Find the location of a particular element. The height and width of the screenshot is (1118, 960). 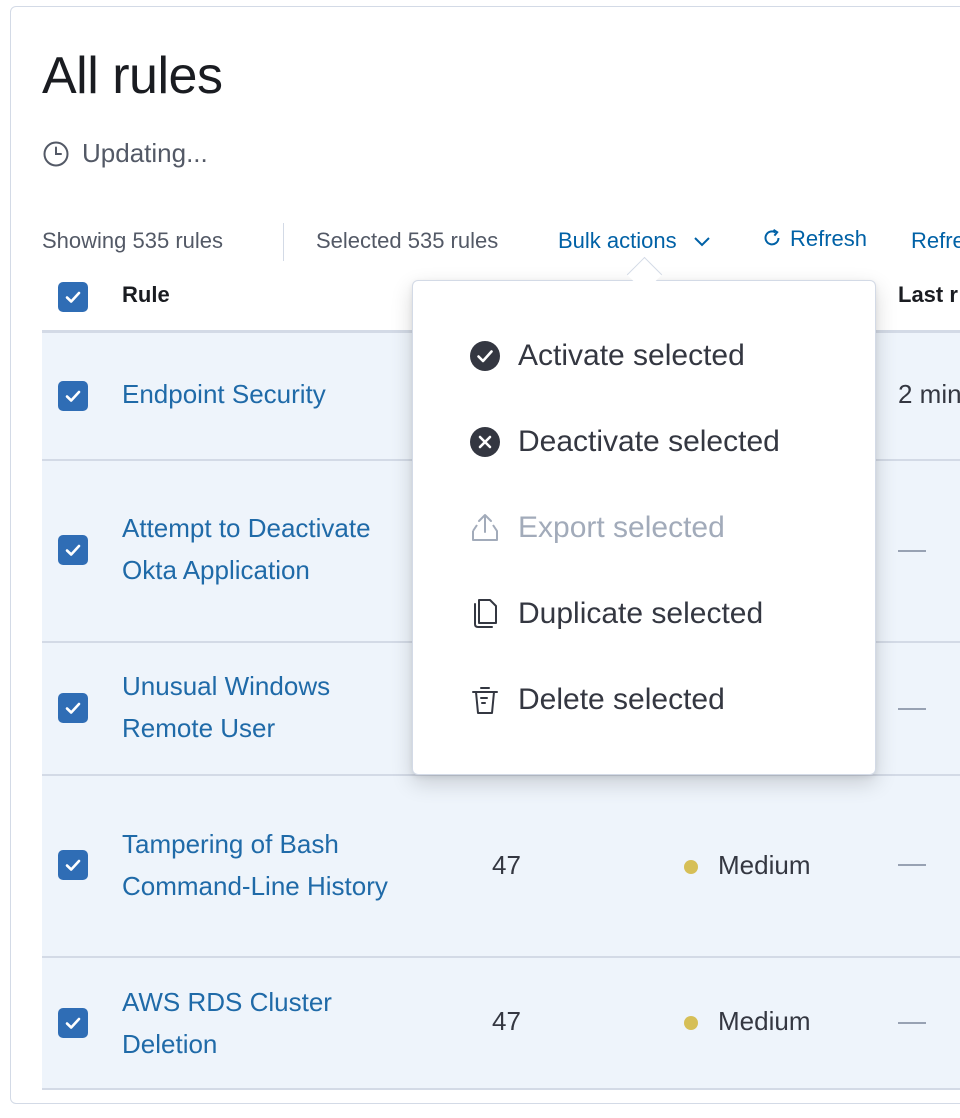

cross-circle-icon is located at coordinates (485, 442).